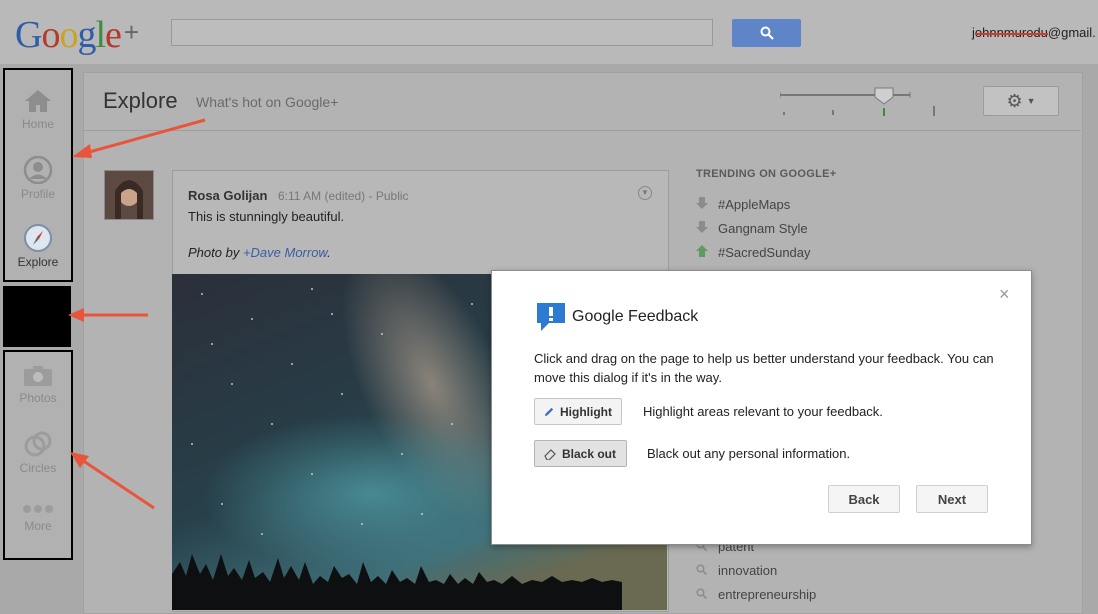 The height and width of the screenshot is (614, 1098). Describe the element at coordinates (635, 316) in the screenshot. I see `dialog-title: Google Feedback` at that location.